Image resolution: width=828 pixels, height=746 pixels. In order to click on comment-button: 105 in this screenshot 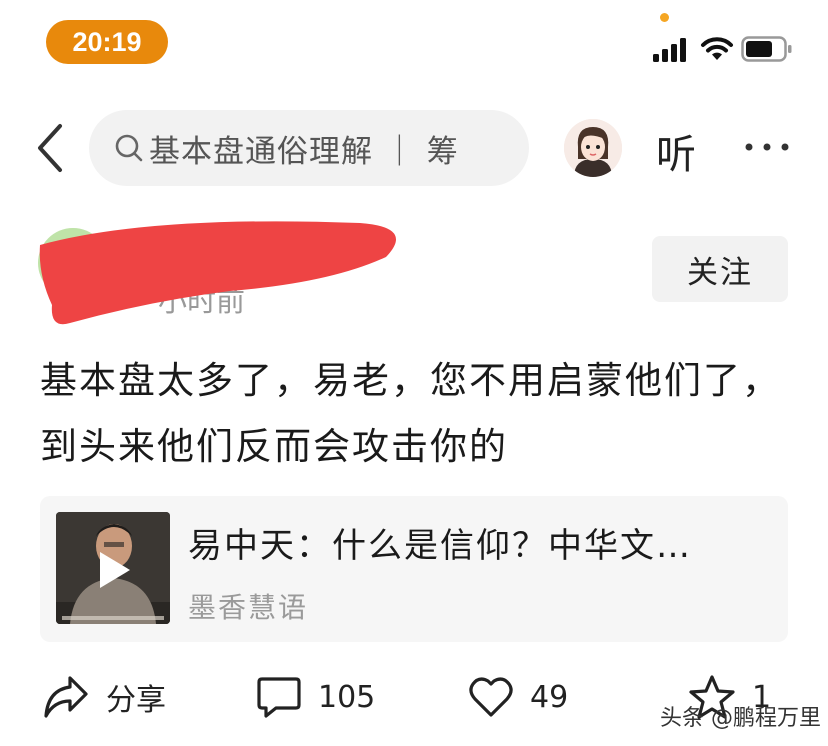, I will do `click(315, 697)`.